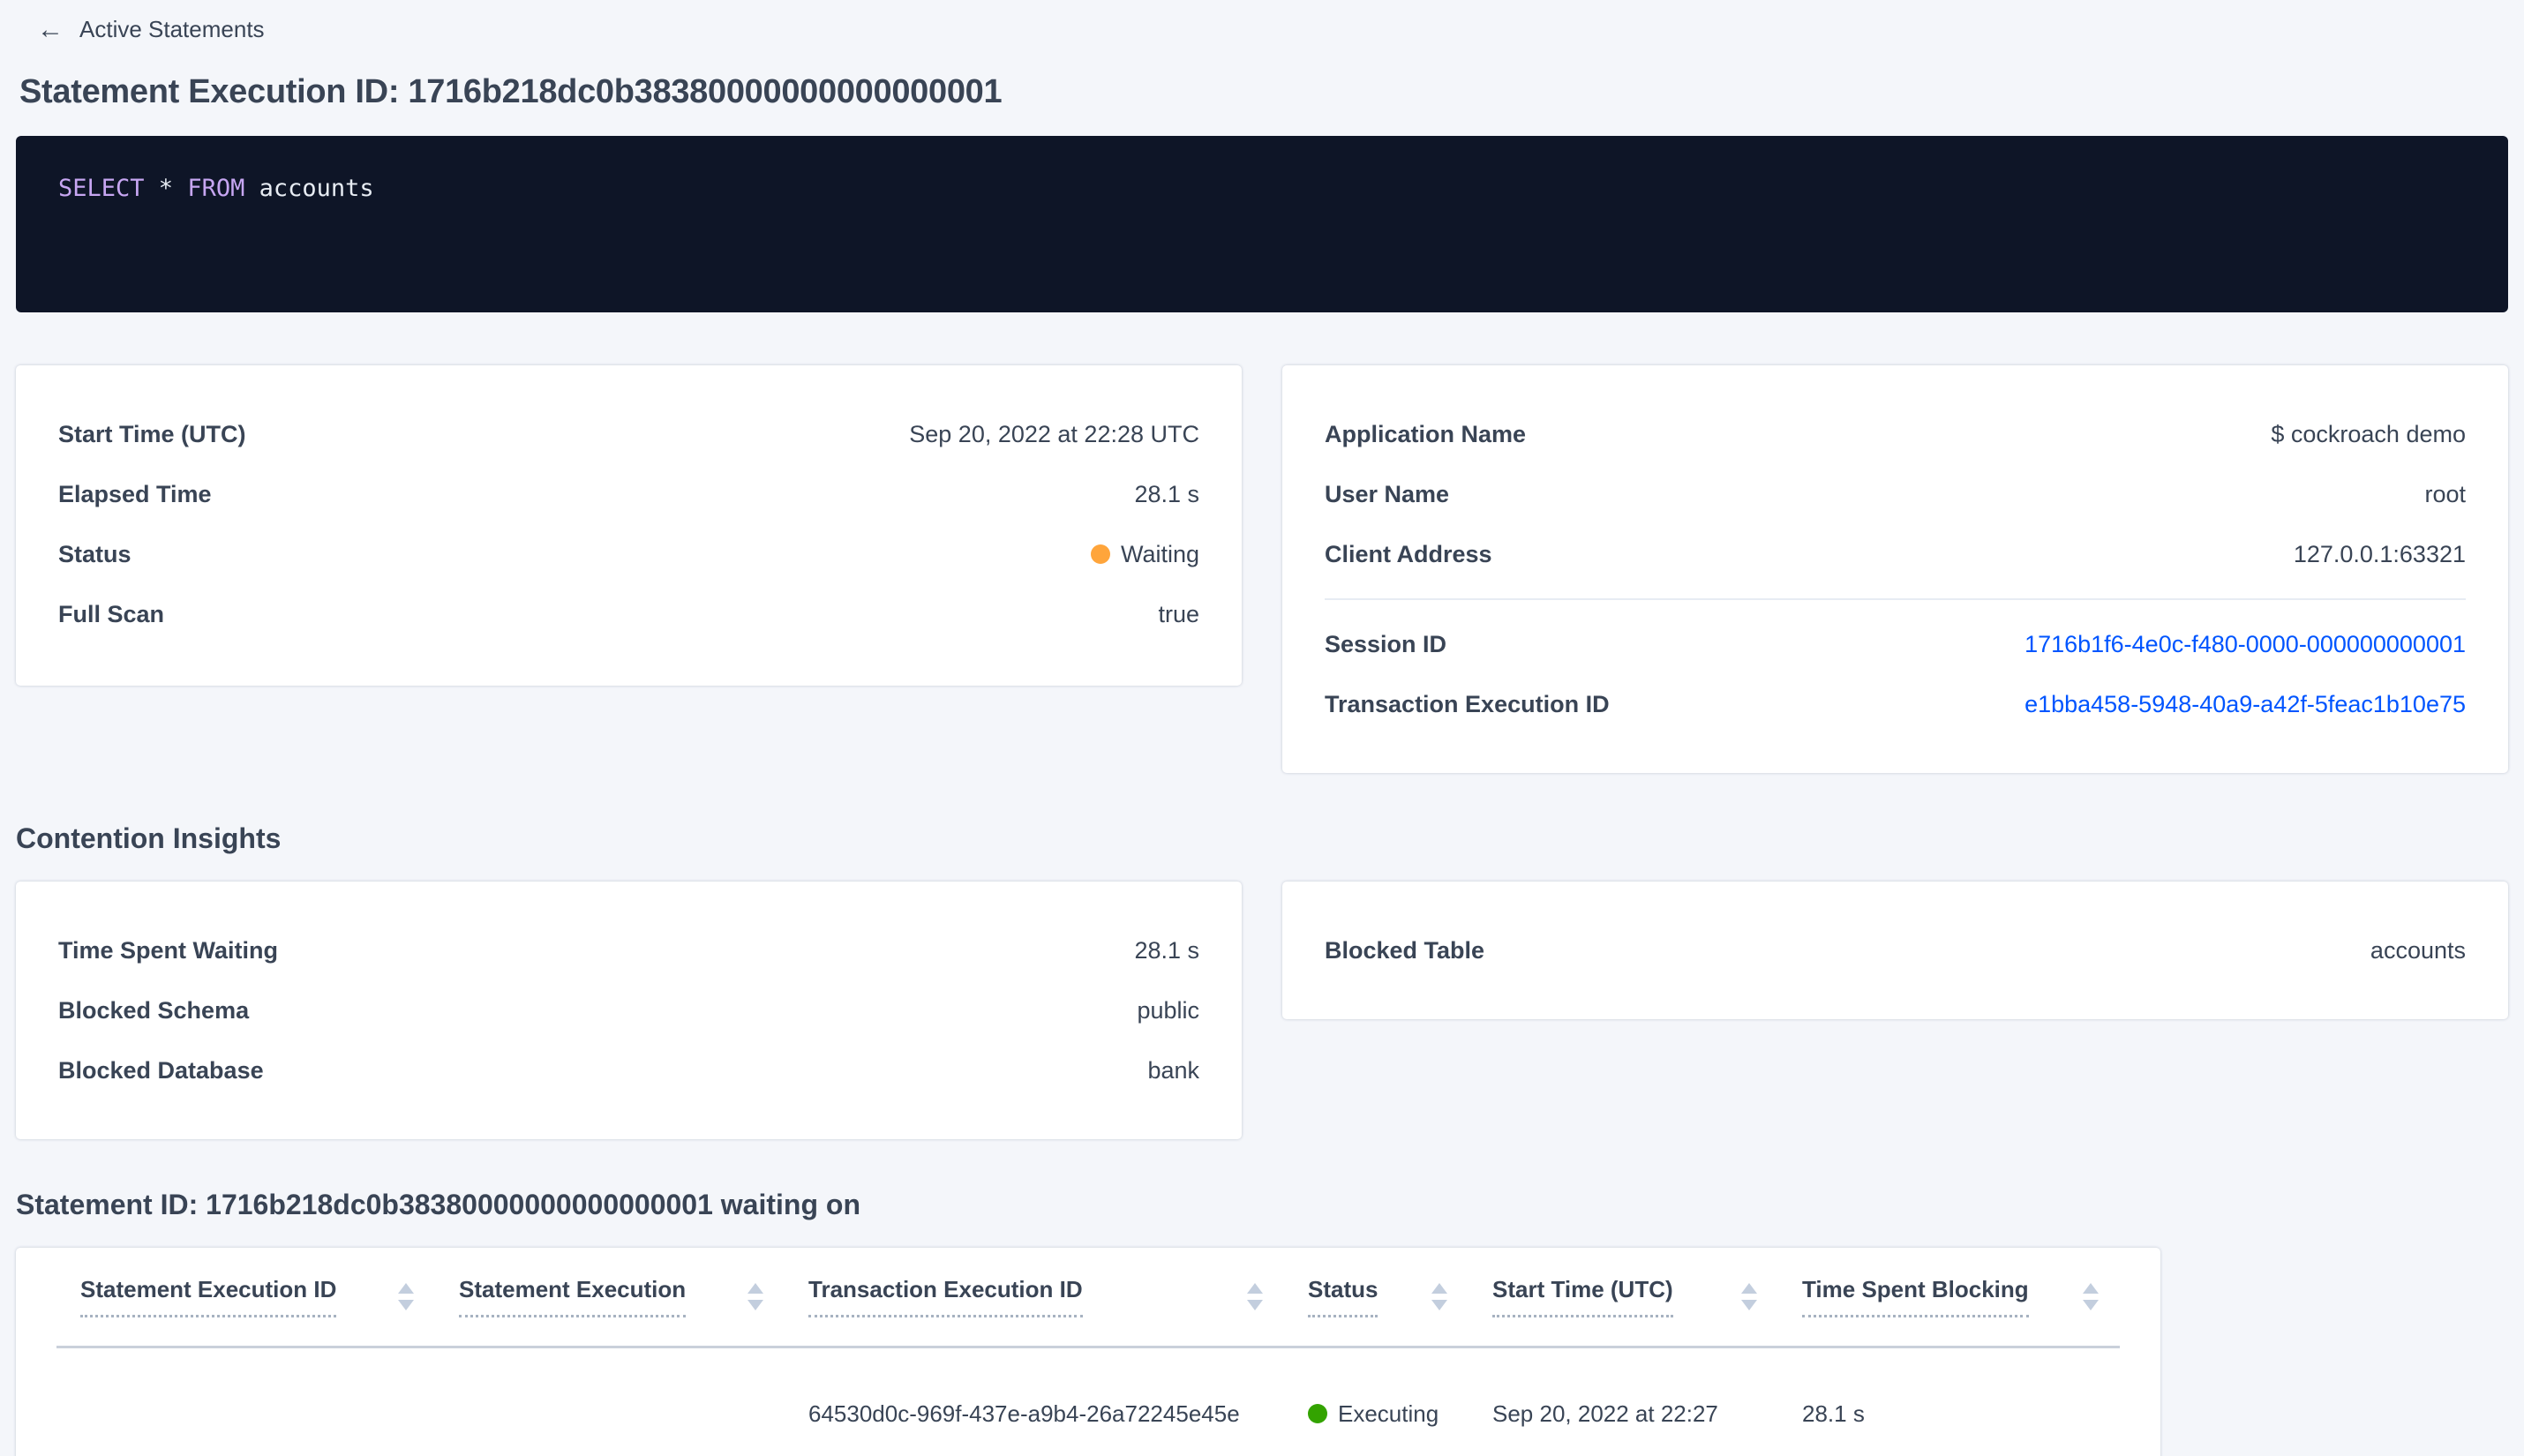  What do you see at coordinates (166, 188) in the screenshot?
I see `sql-plain: *` at bounding box center [166, 188].